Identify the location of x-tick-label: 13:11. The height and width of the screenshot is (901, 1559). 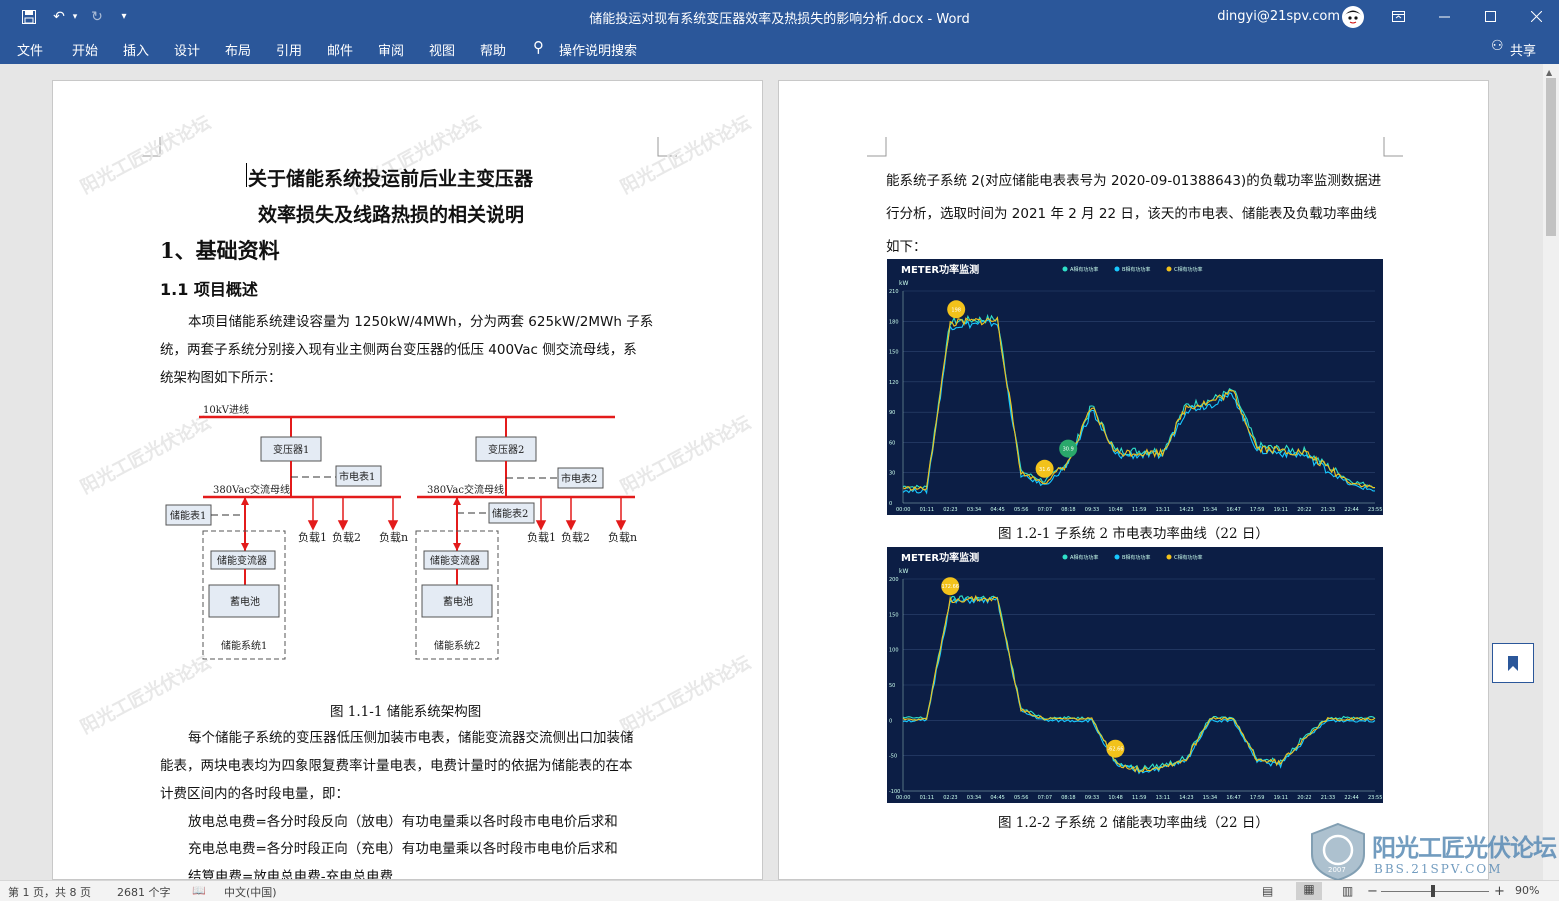
(1163, 798).